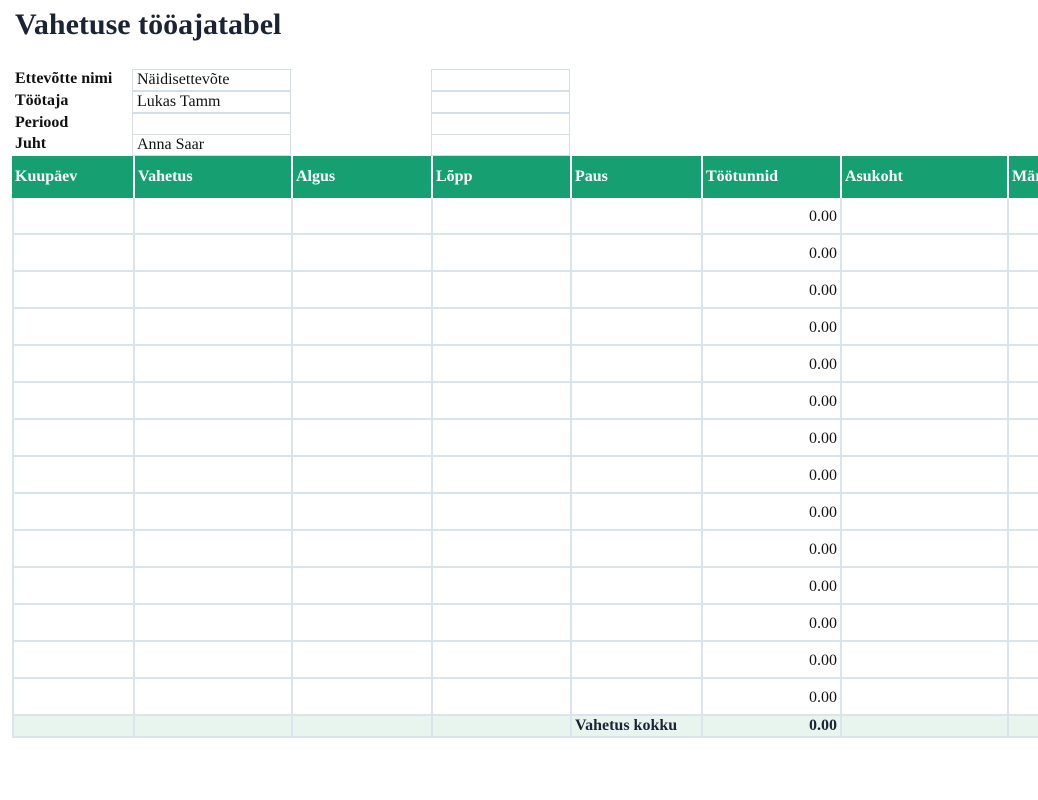  What do you see at coordinates (211, 80) in the screenshot?
I see `company-field: Näidisettevõte` at bounding box center [211, 80].